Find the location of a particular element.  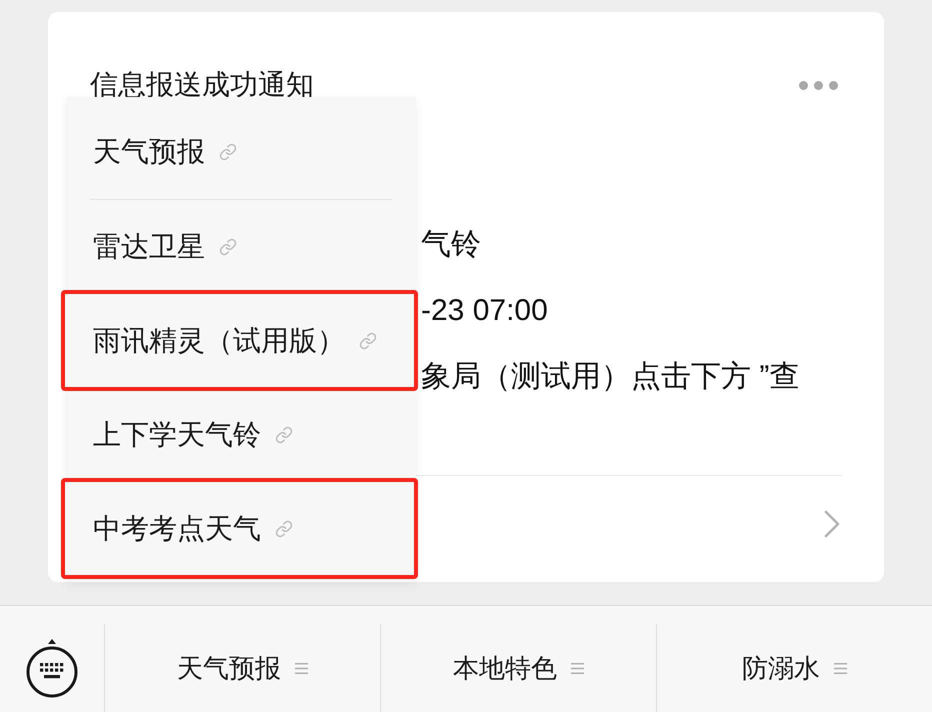

menu-tab: 天气预报 is located at coordinates (242, 668).